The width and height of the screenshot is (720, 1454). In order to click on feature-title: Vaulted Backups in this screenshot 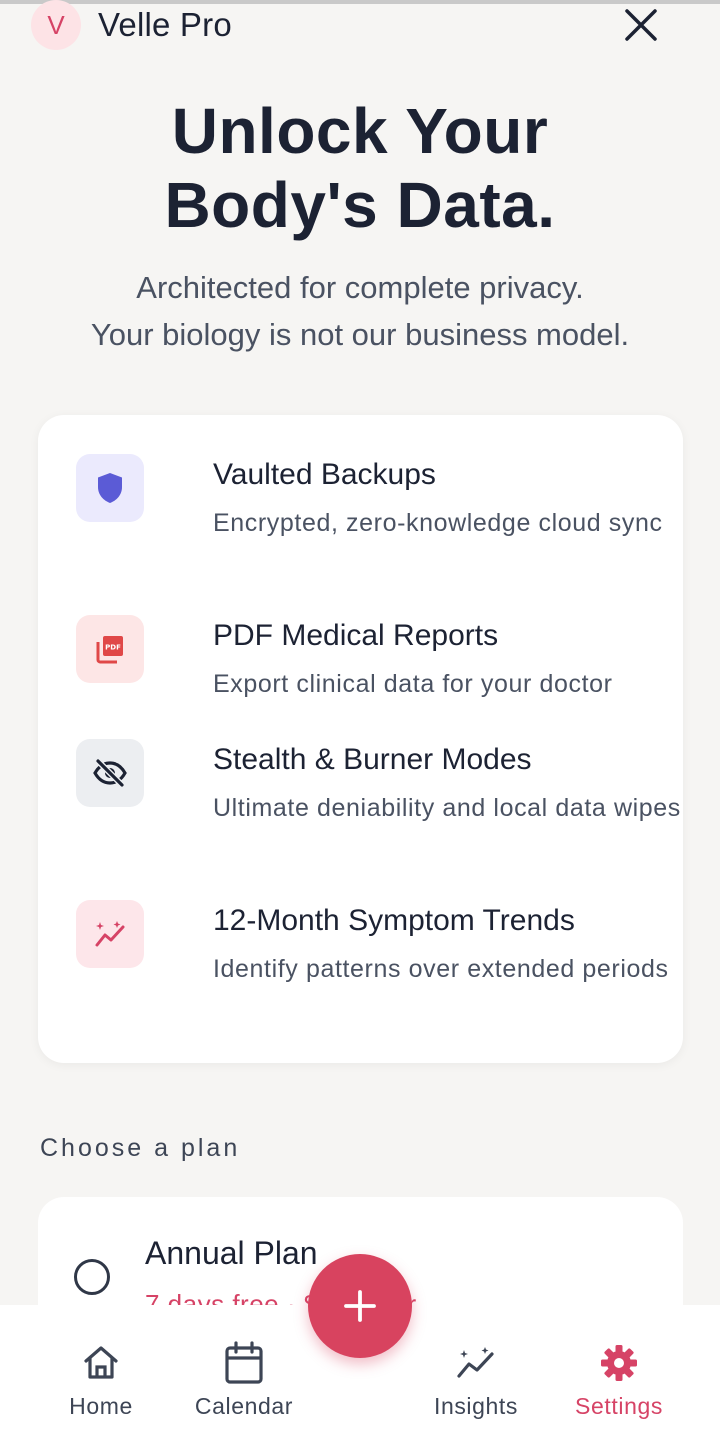, I will do `click(324, 474)`.